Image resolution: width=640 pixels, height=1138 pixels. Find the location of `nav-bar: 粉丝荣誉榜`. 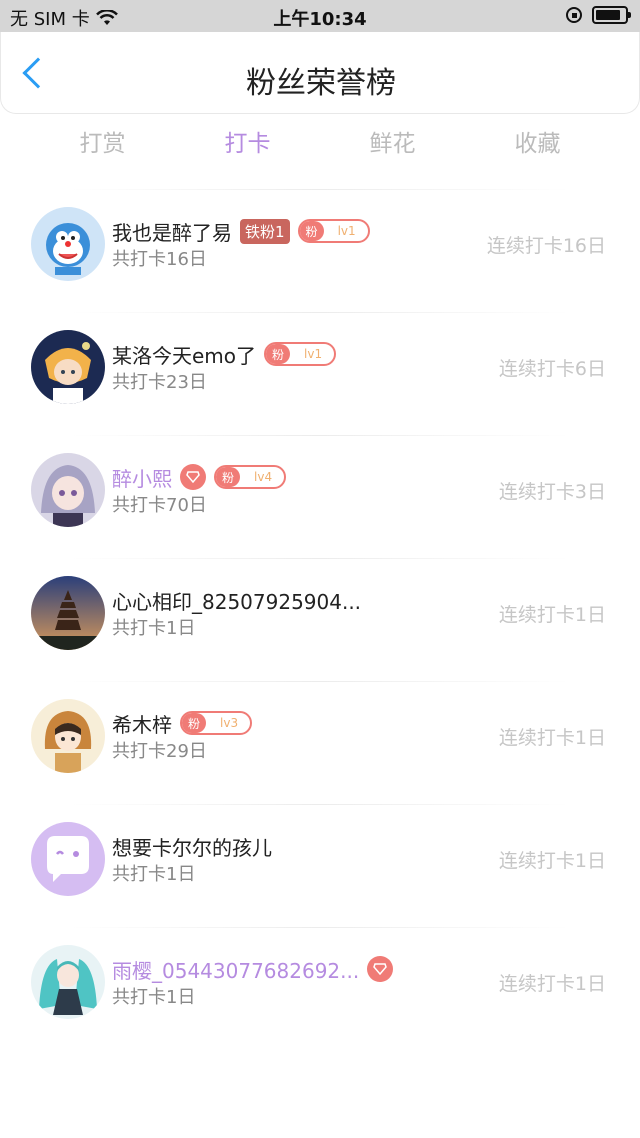

nav-bar: 粉丝荣誉榜 is located at coordinates (320, 73).